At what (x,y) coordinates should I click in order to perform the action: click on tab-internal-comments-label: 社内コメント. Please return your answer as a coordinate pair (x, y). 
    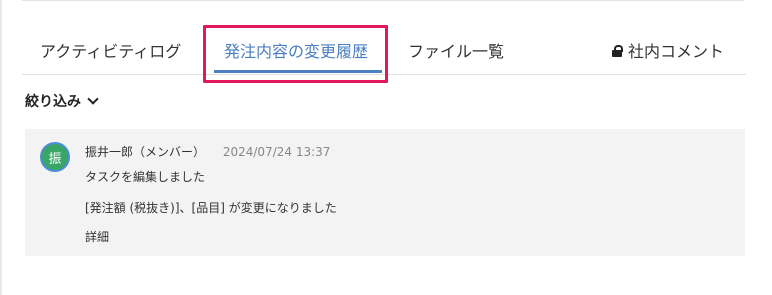
    Looking at the image, I should click on (676, 51).